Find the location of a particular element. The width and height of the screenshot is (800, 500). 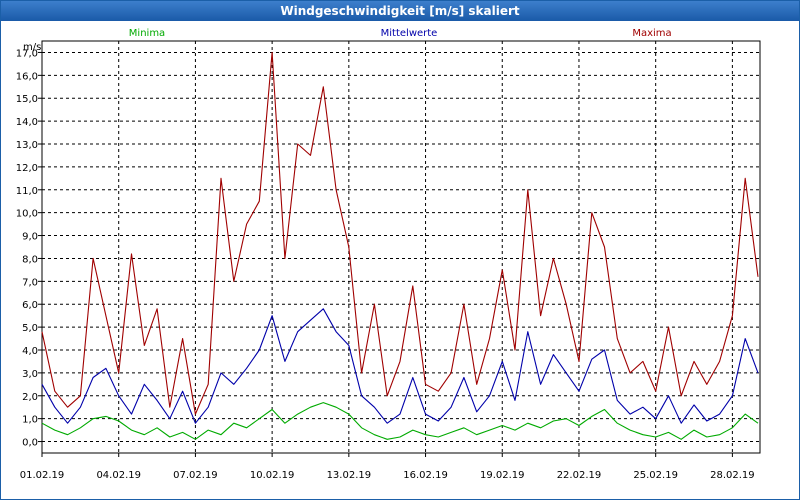

y-tick-label: 10,0 is located at coordinates (27, 214).